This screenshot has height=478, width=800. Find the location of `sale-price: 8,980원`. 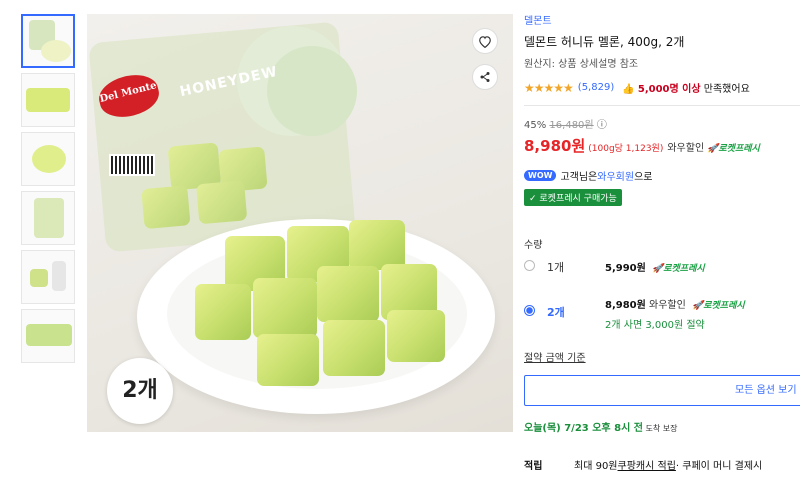

sale-price: 8,980원 is located at coordinates (555, 146).